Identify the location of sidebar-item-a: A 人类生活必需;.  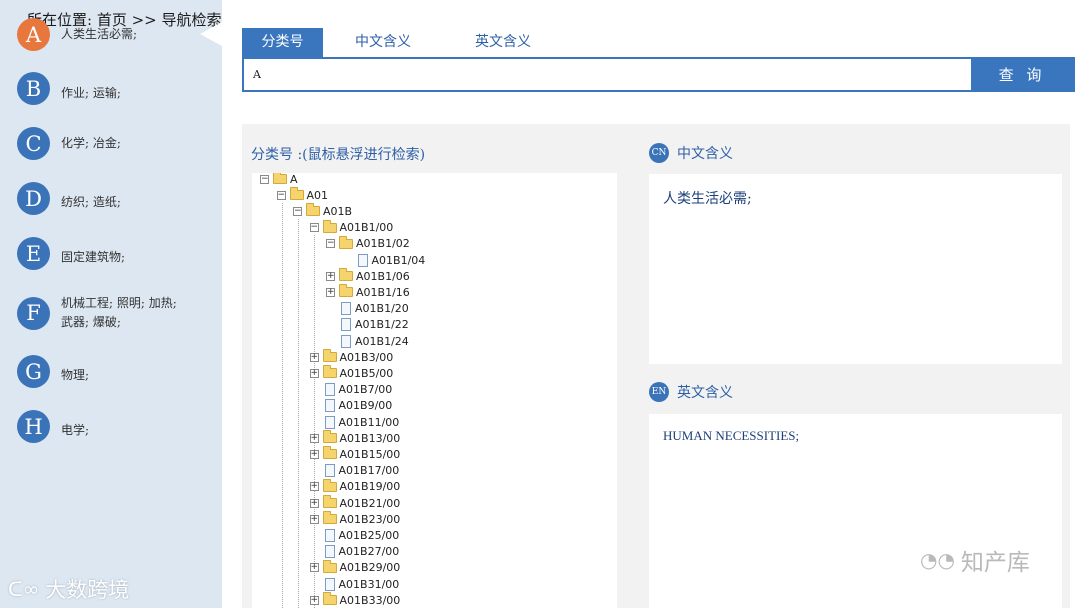
(104, 34).